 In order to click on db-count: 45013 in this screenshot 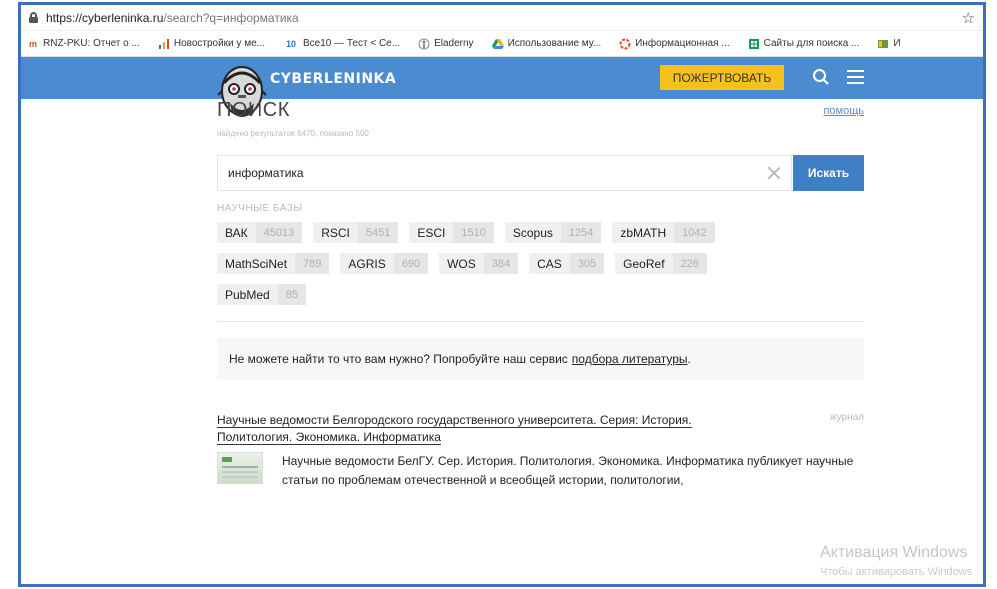, I will do `click(279, 232)`.